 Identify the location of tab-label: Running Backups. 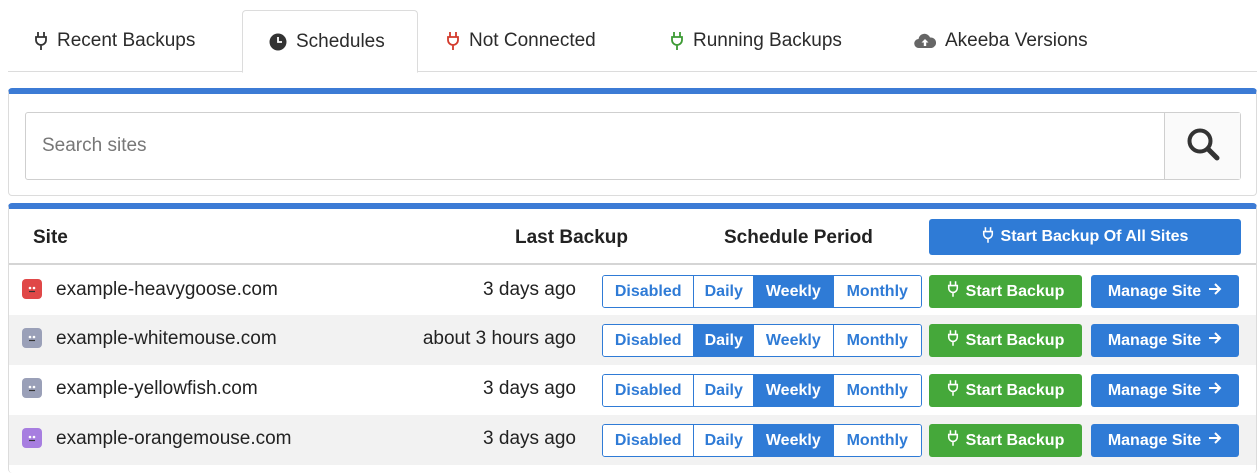
(767, 40).